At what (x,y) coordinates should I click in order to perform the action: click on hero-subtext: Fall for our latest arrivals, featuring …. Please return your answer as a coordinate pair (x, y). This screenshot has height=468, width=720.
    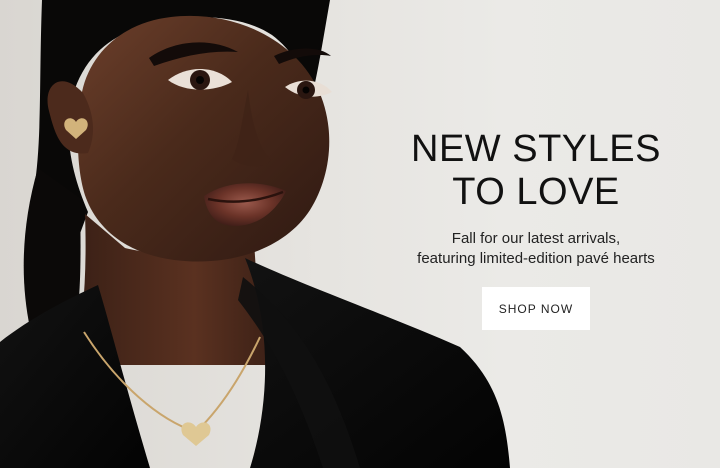
    Looking at the image, I should click on (536, 249).